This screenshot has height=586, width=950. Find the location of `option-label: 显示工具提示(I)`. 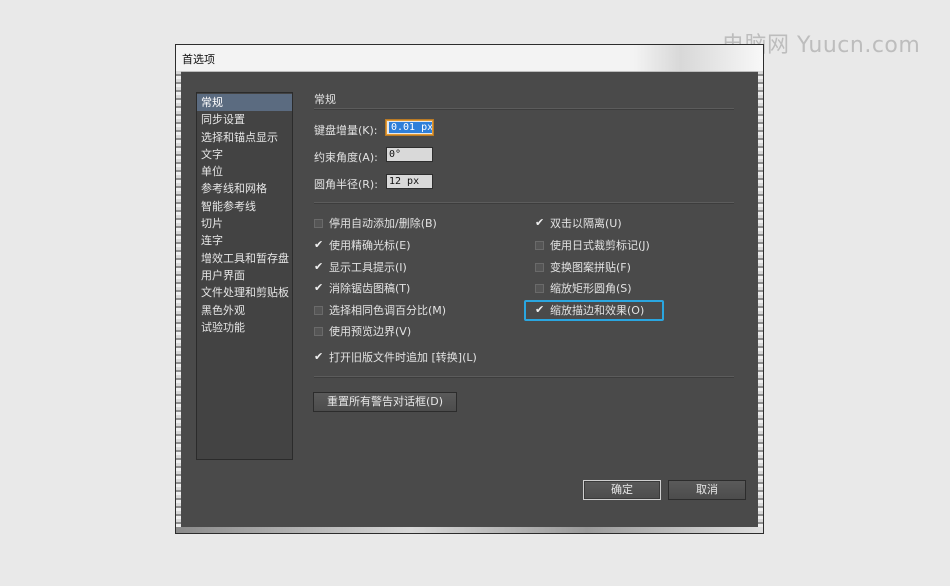

option-label: 显示工具提示(I) is located at coordinates (368, 267).